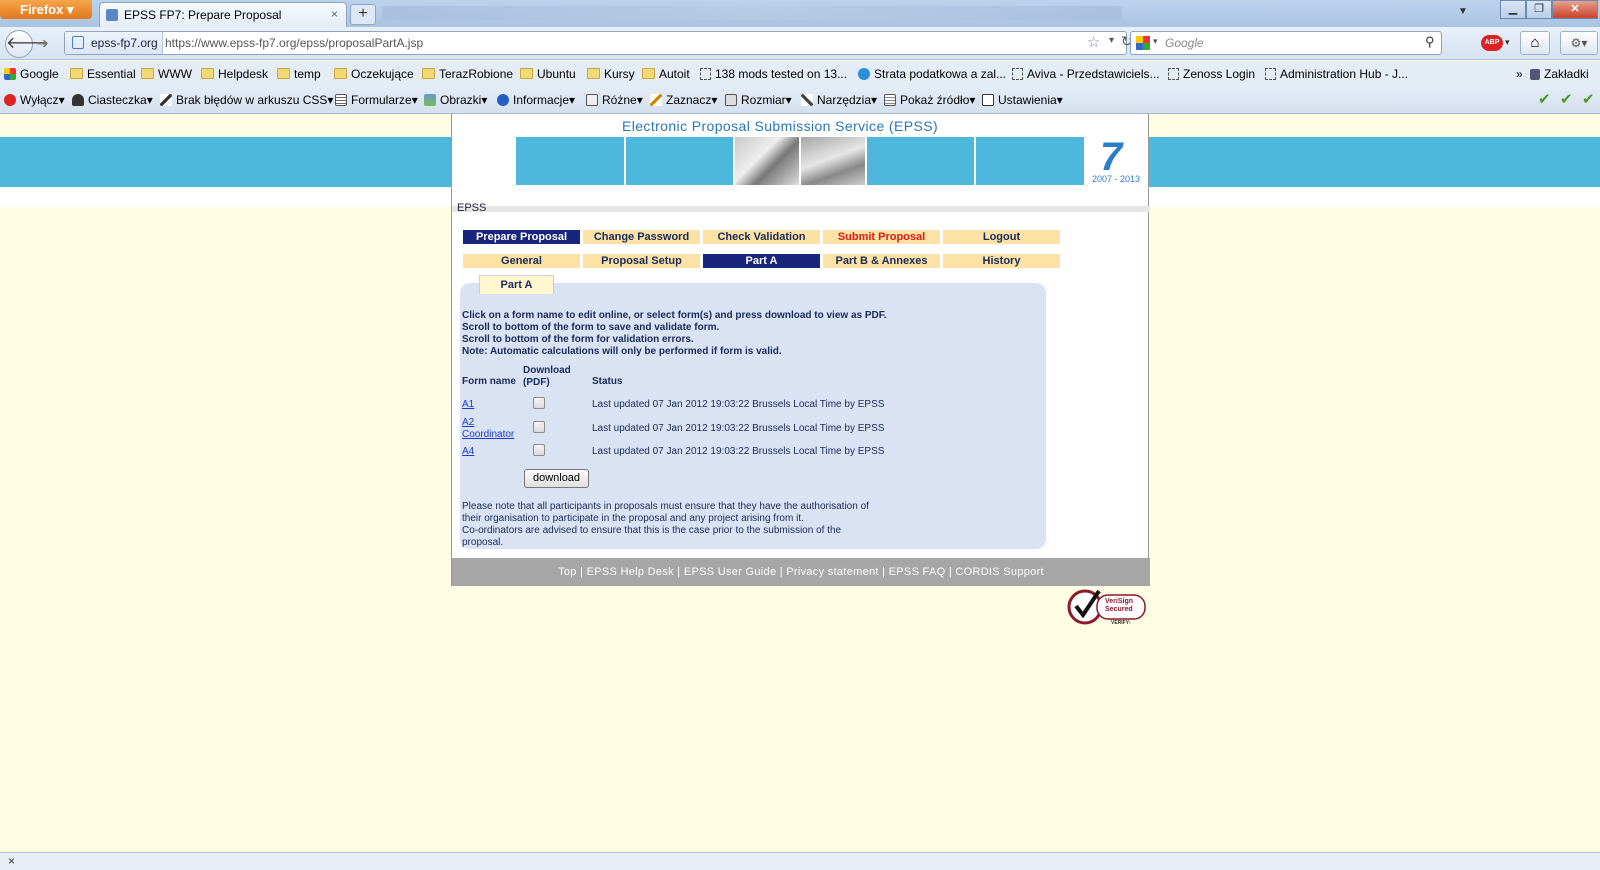 Image resolution: width=1600 pixels, height=870 pixels. What do you see at coordinates (78, 100) in the screenshot?
I see `cookies-icon` at bounding box center [78, 100].